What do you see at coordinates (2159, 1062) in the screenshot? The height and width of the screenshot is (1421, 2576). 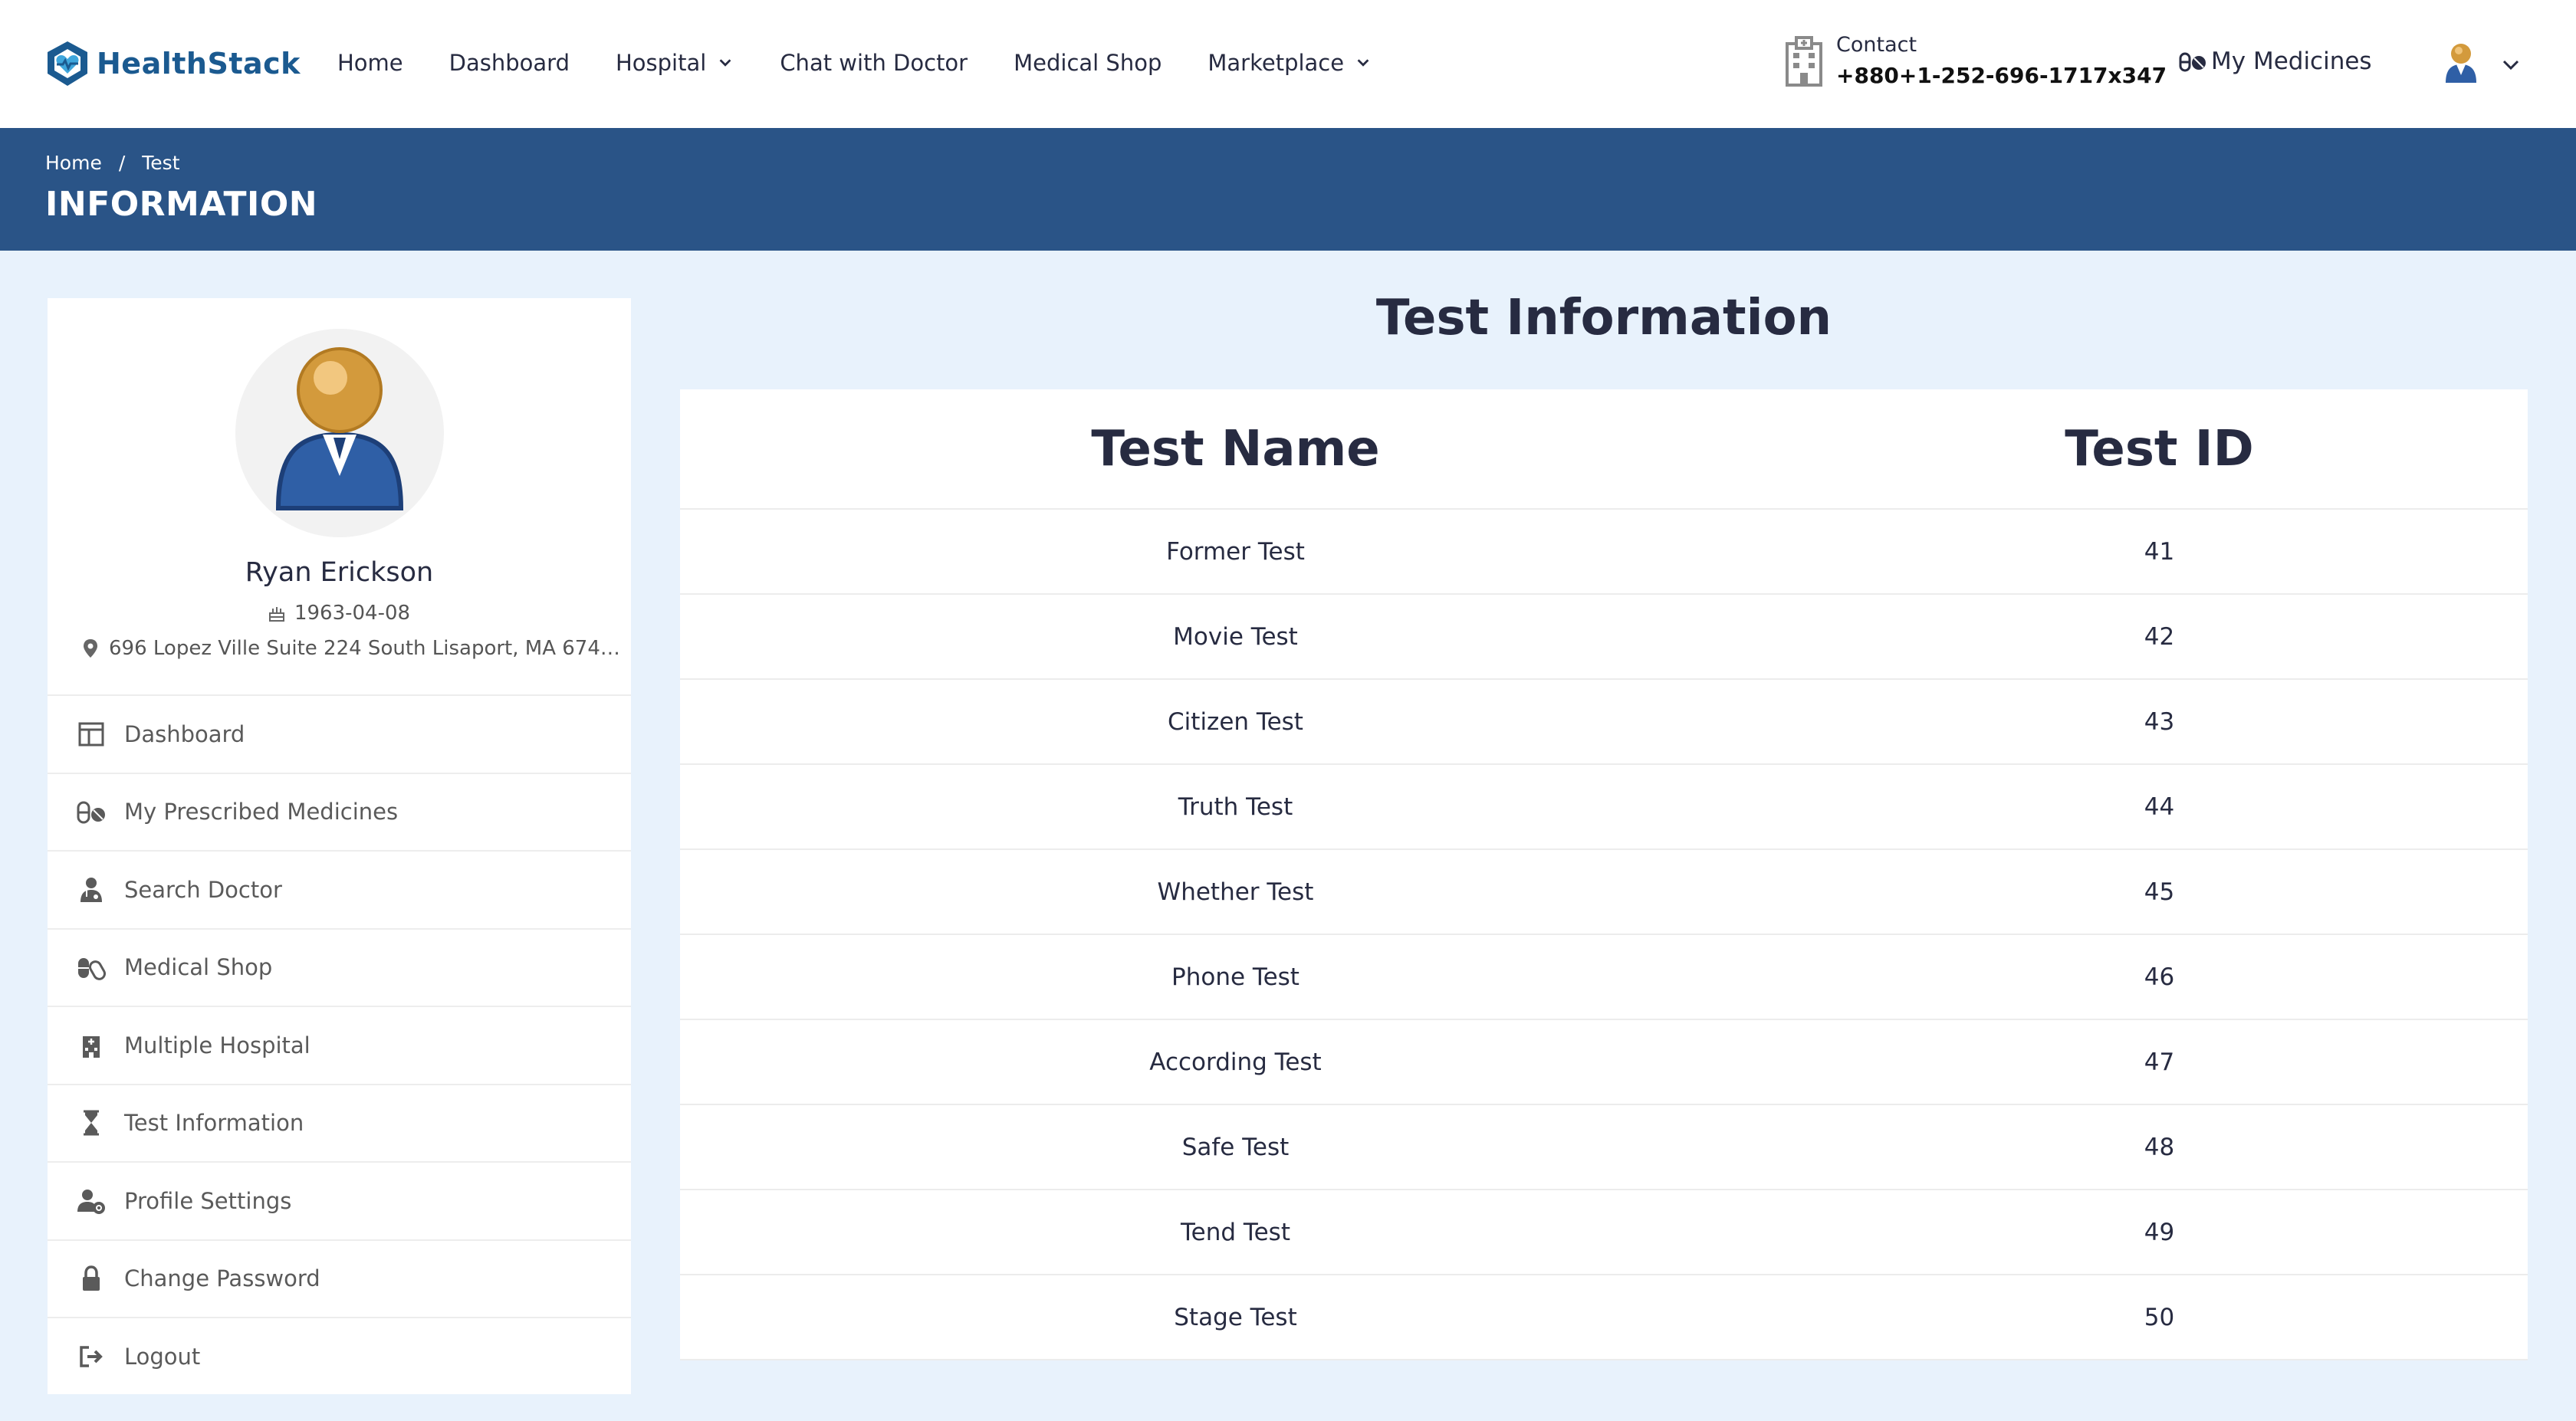 I see `test-id-cell: 47` at bounding box center [2159, 1062].